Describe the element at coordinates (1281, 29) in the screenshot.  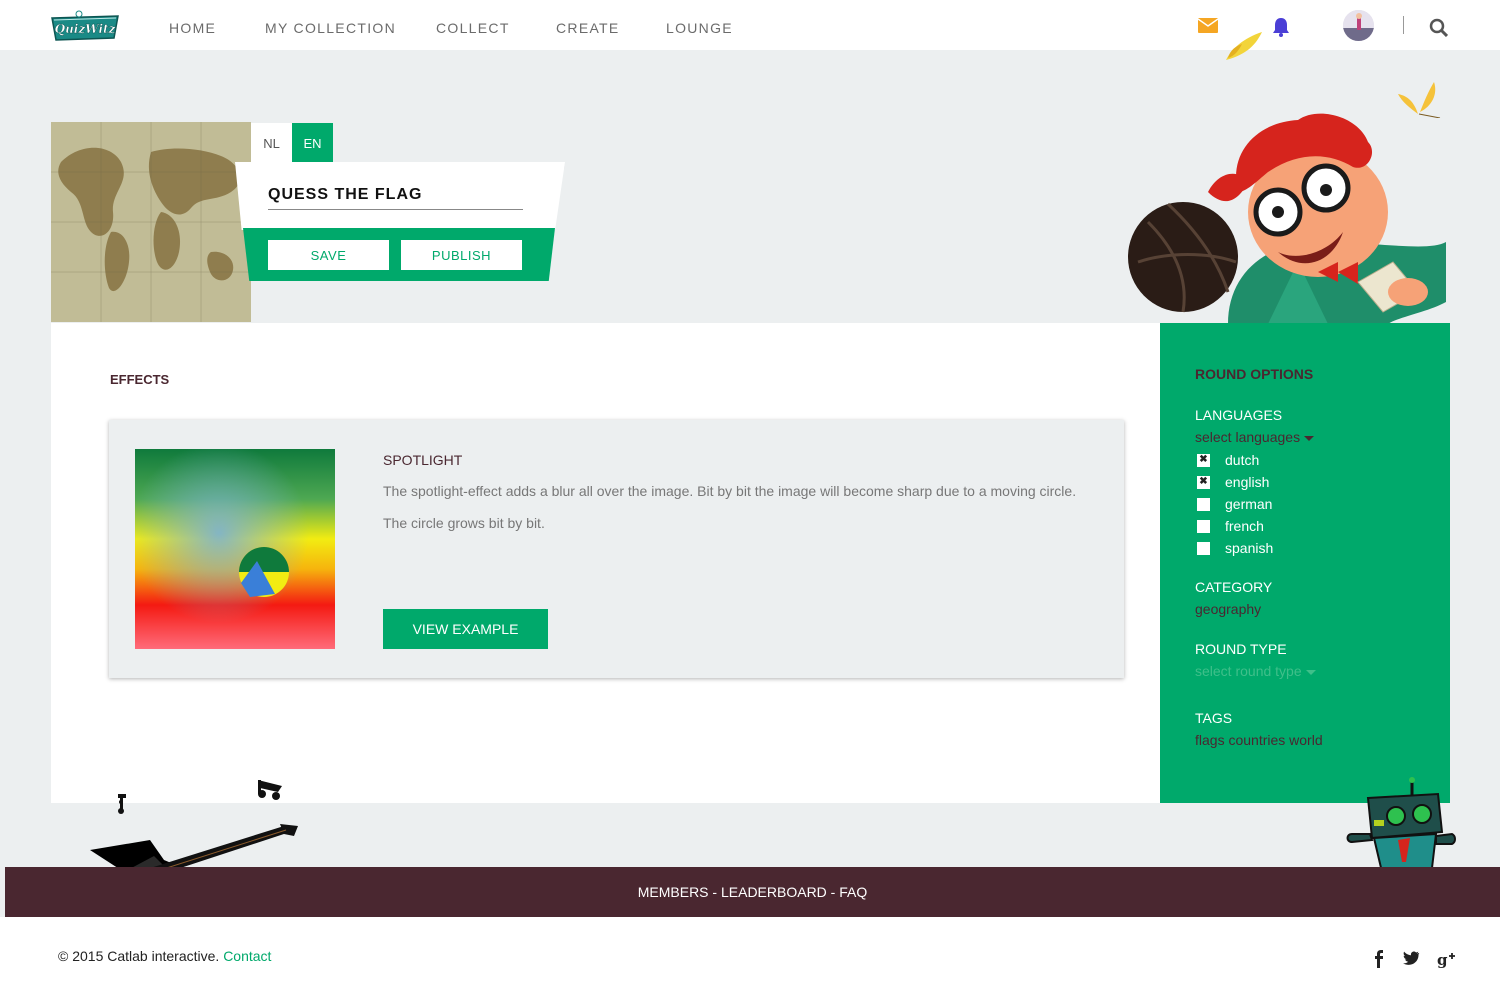
I see `bell-icon` at that location.